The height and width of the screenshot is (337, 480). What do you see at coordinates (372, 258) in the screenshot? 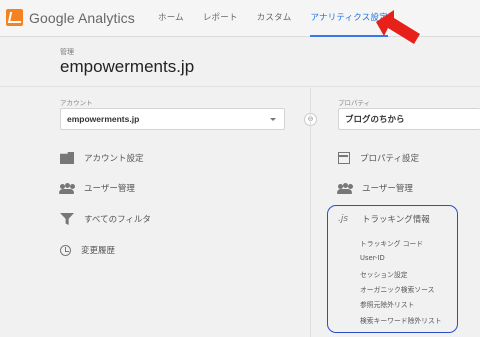
I see `tracking-sub-user-id: User-ID` at bounding box center [372, 258].